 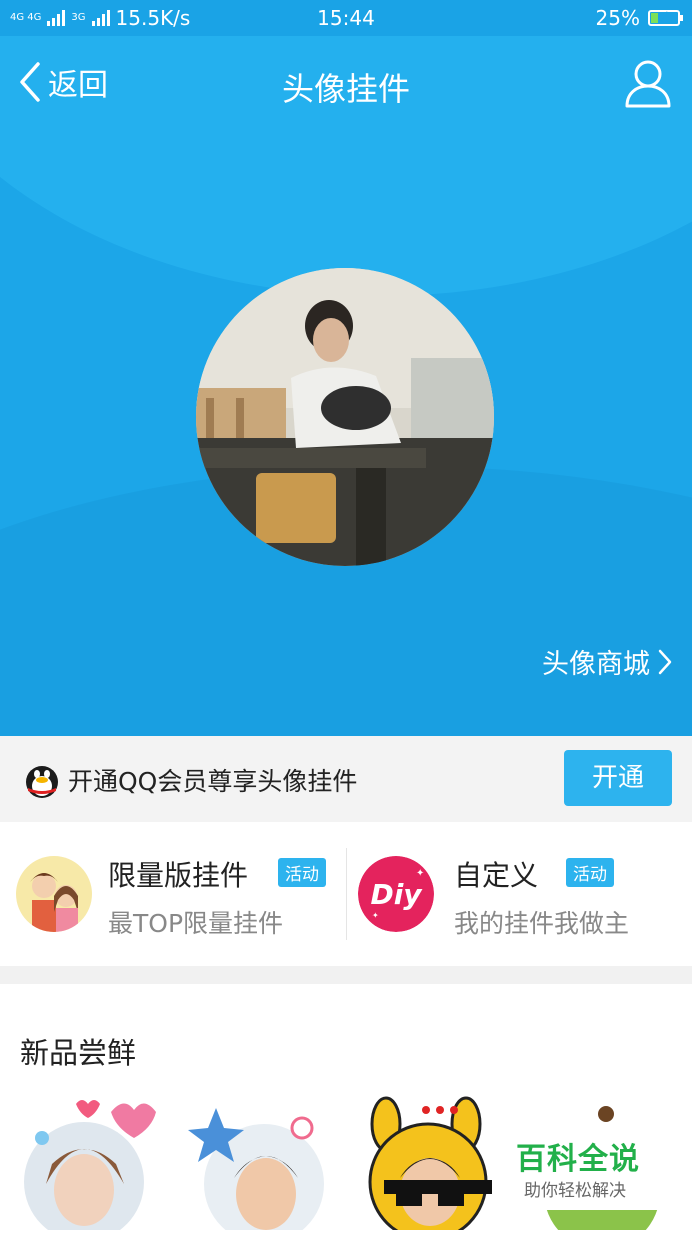 What do you see at coordinates (618, 778) in the screenshot?
I see `open-membership-button: 开通` at bounding box center [618, 778].